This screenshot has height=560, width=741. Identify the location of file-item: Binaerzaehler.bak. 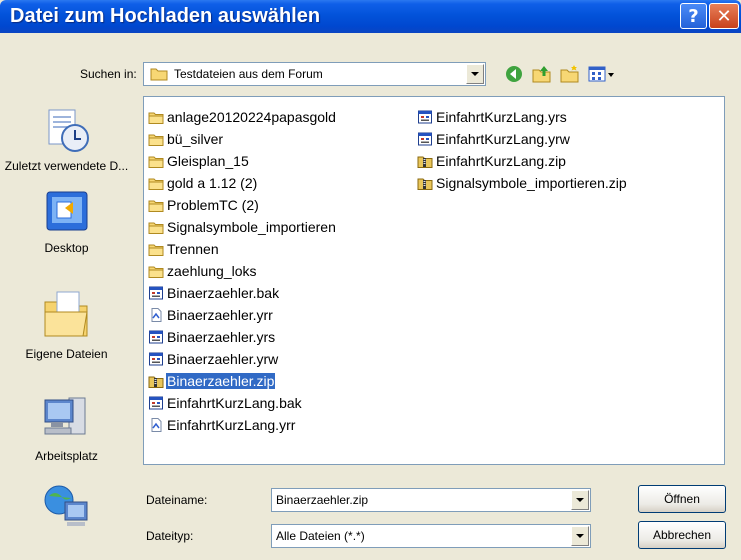
(242, 293).